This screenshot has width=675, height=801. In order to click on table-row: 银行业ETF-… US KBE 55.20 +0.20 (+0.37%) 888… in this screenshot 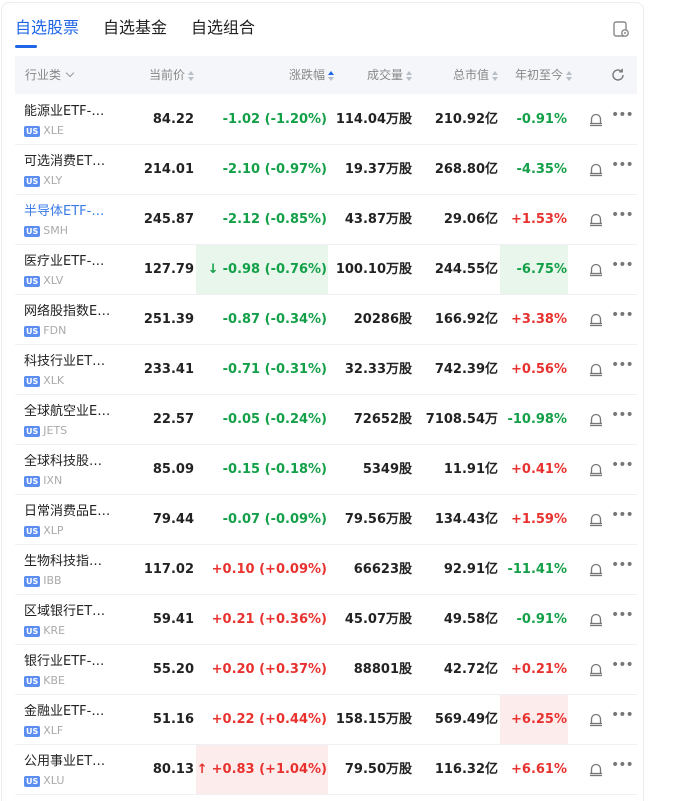, I will do `click(326, 670)`.